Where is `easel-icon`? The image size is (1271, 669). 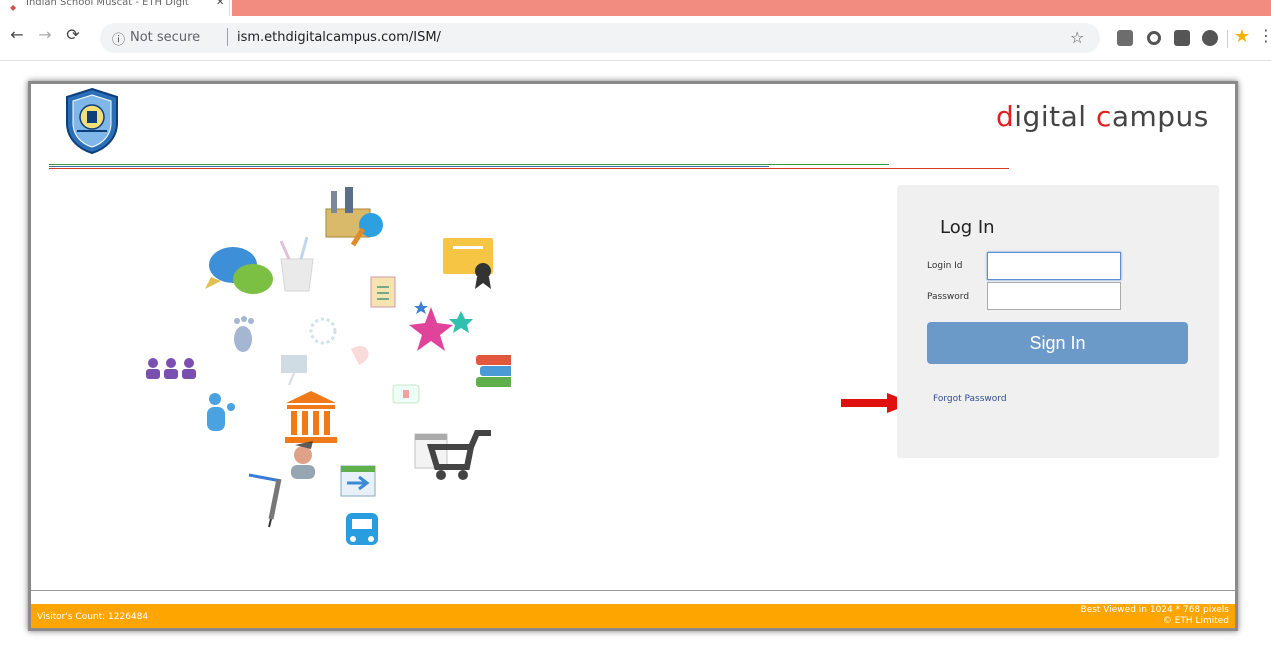 easel-icon is located at coordinates (294, 370).